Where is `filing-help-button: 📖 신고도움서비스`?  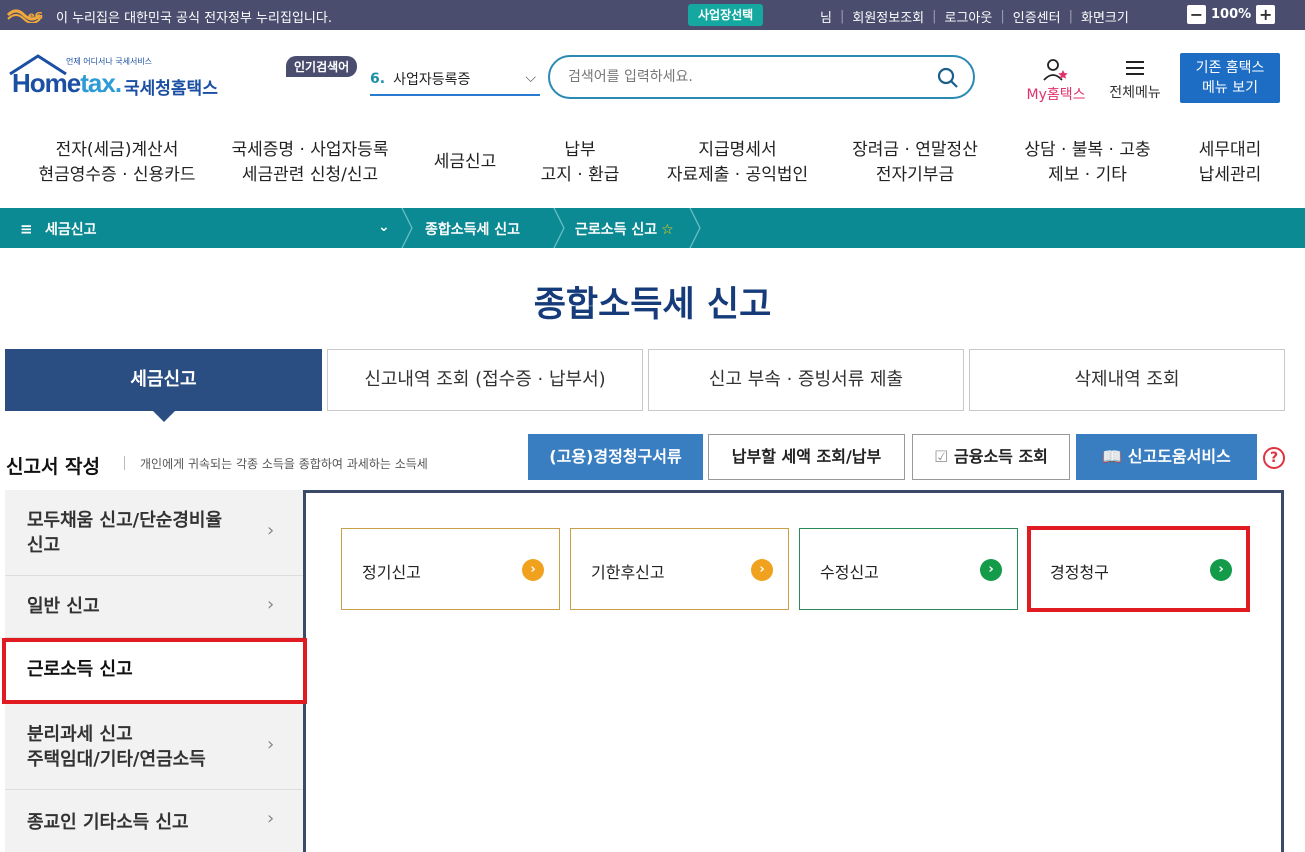
filing-help-button: 📖 신고도움서비스 is located at coordinates (1166, 457).